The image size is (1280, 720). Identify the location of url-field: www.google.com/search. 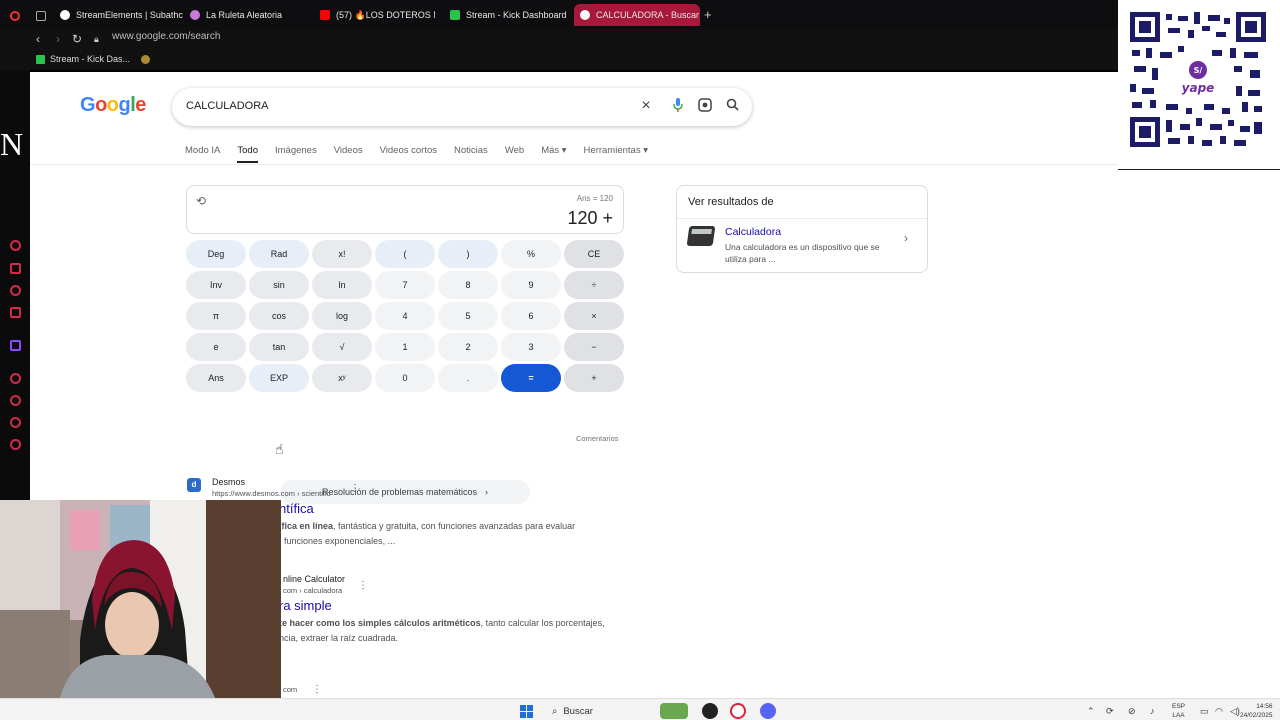
(166, 36).